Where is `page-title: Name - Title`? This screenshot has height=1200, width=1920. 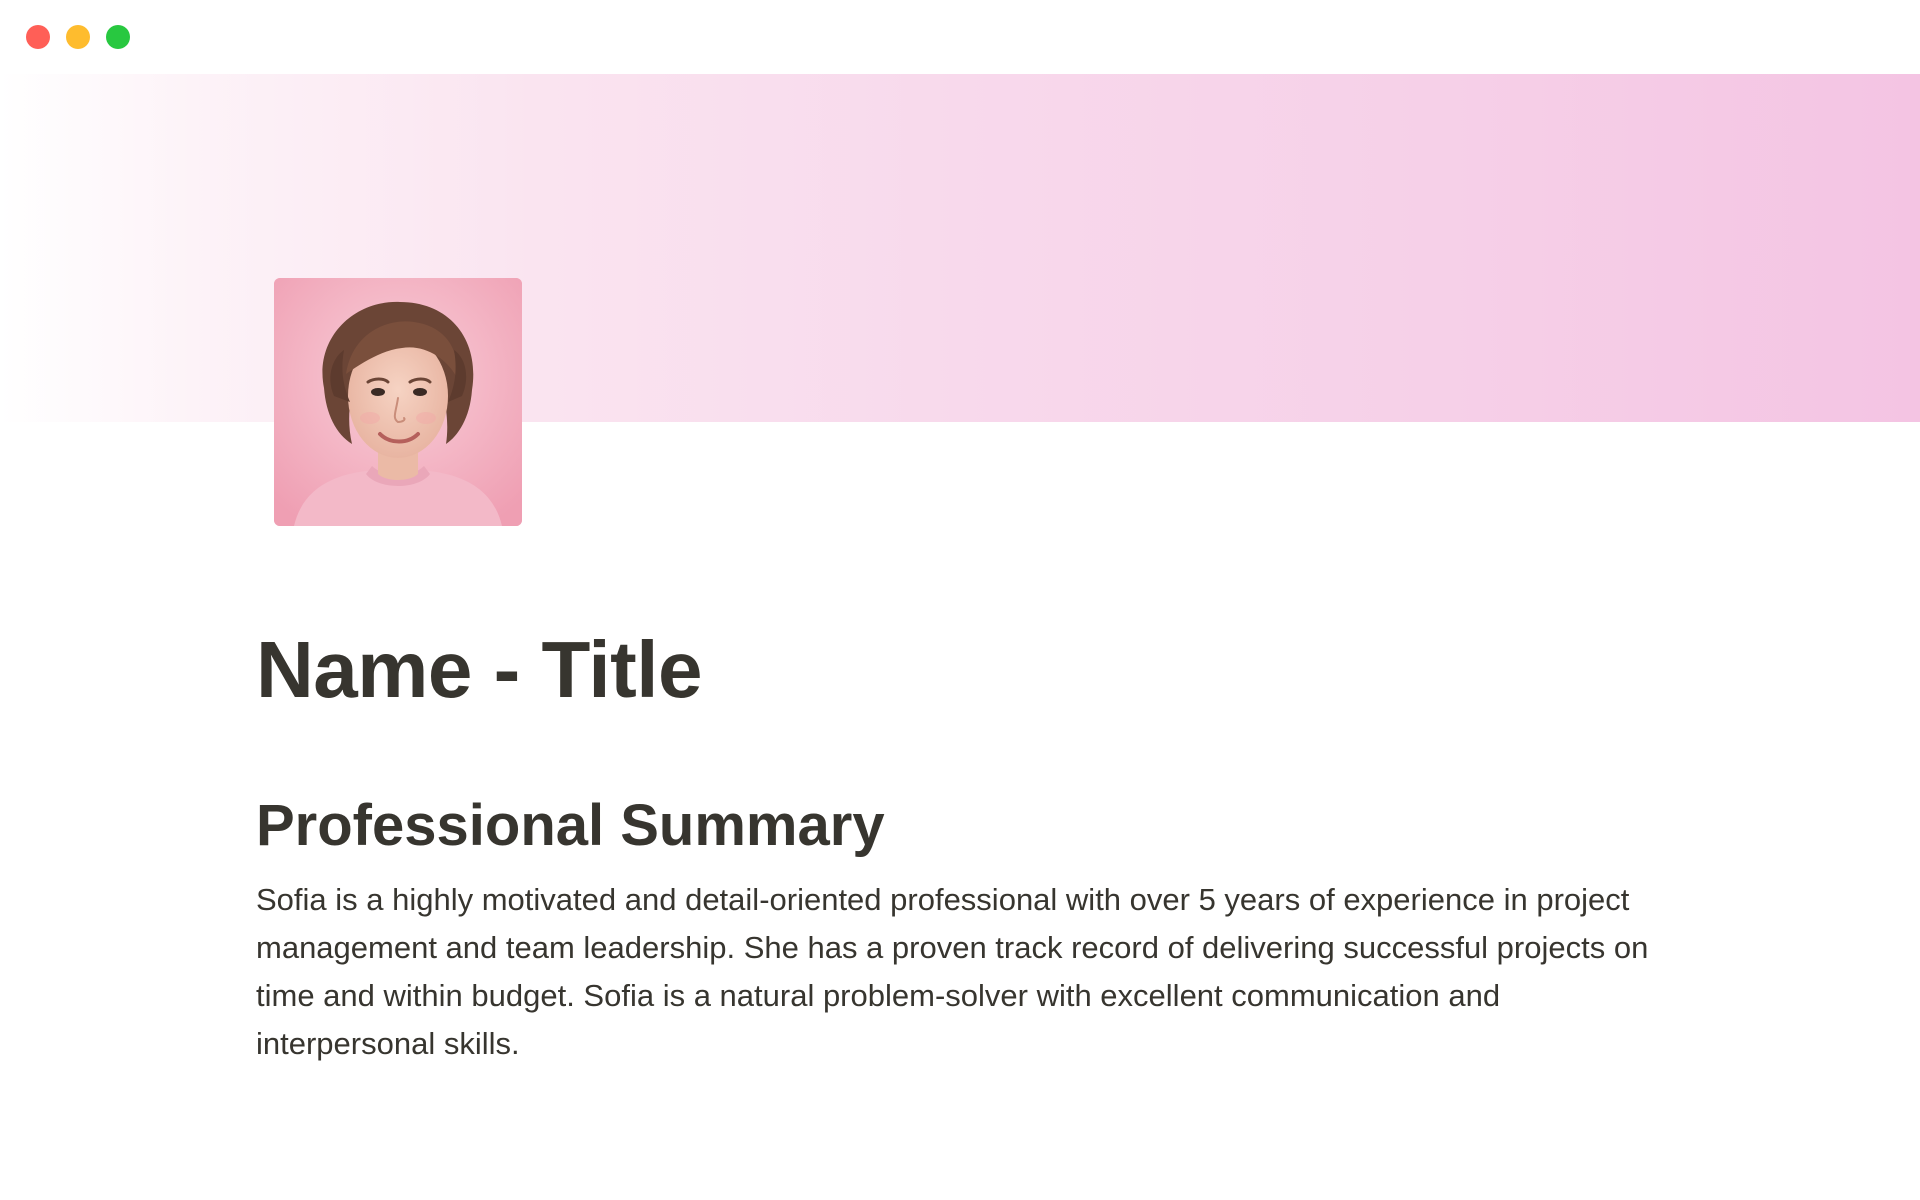 page-title: Name - Title is located at coordinates (966, 670).